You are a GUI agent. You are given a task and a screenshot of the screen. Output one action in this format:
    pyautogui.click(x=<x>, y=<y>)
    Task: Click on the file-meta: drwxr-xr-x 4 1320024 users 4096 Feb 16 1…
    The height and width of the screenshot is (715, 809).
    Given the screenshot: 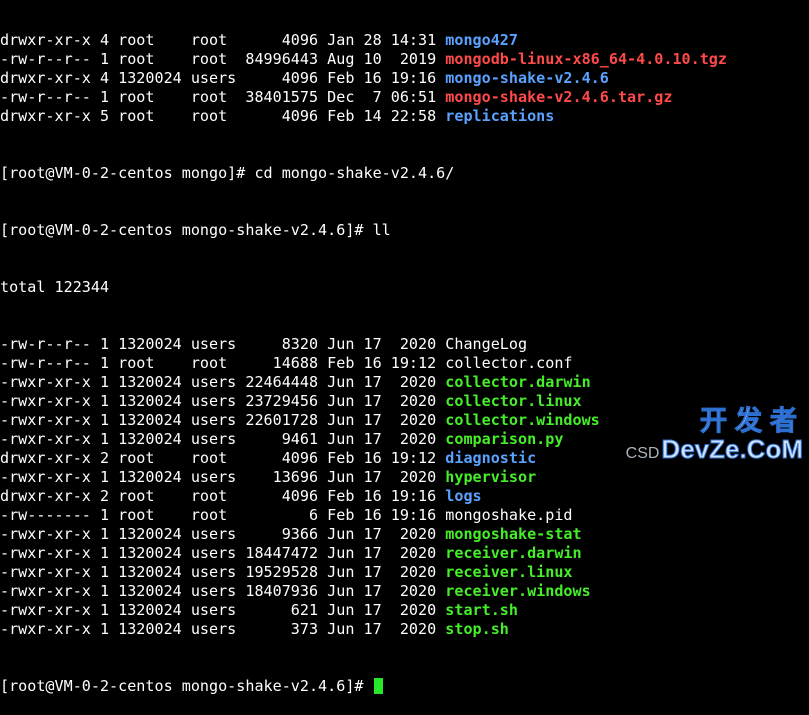 What is the action you would take?
    pyautogui.click(x=223, y=78)
    